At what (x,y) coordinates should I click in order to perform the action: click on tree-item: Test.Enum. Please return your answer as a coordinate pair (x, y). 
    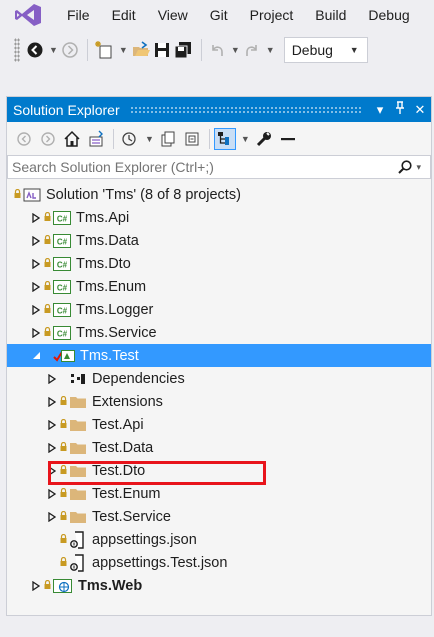
    Looking at the image, I should click on (219, 493).